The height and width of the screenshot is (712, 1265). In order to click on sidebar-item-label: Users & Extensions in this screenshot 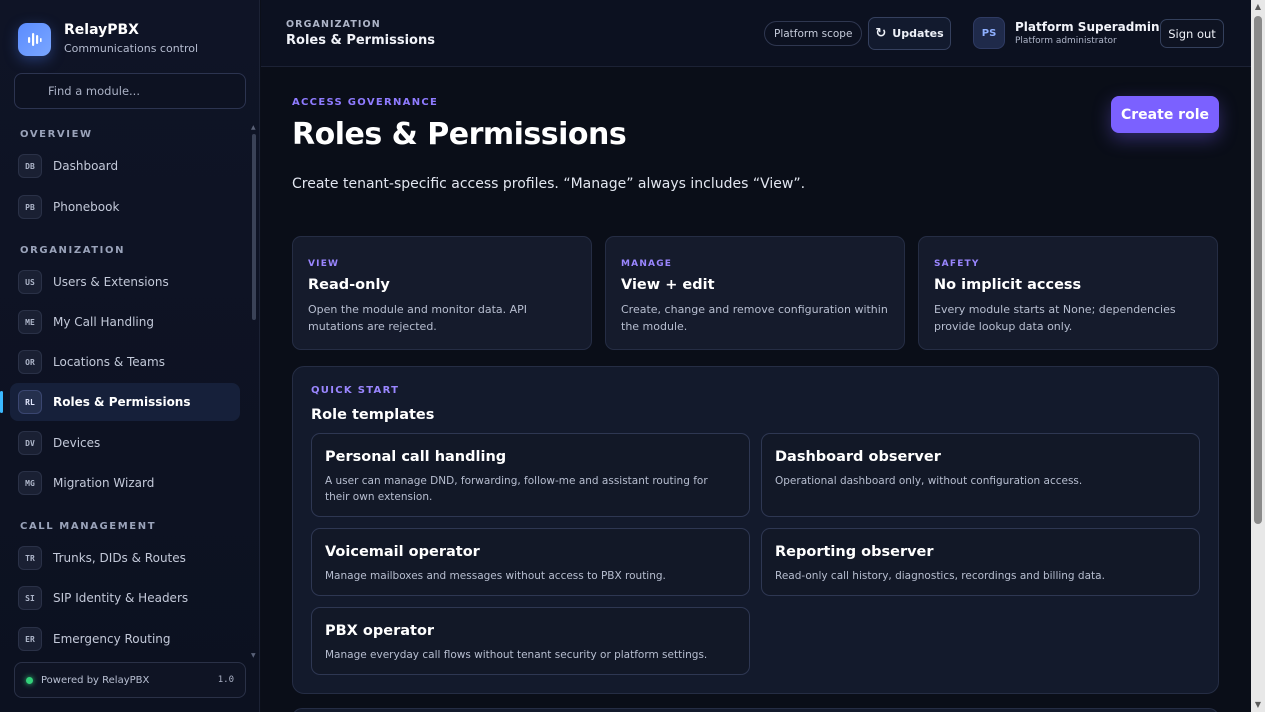, I will do `click(111, 282)`.